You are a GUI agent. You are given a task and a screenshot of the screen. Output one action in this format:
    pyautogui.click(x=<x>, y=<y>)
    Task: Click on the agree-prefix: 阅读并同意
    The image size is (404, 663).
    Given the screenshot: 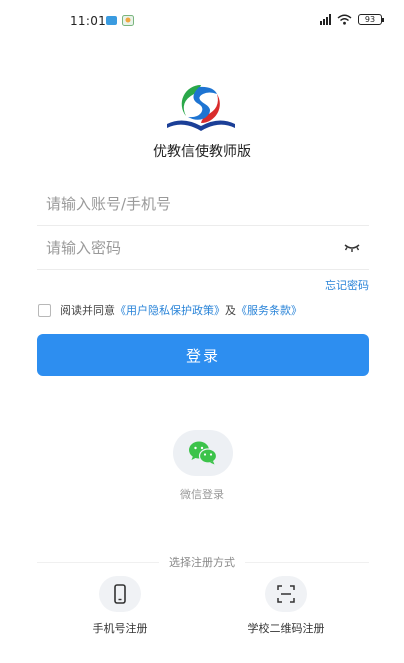 What is the action you would take?
    pyautogui.click(x=87, y=310)
    